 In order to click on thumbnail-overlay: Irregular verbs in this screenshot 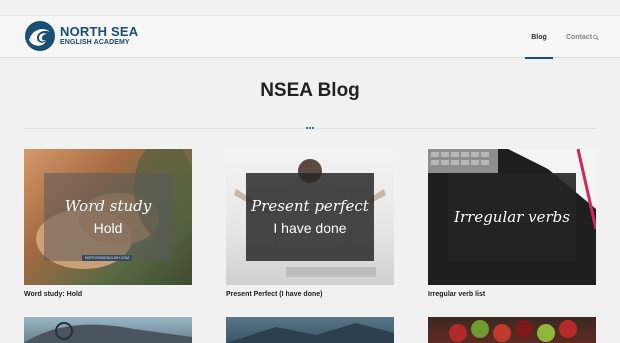, I will do `click(512, 217)`.